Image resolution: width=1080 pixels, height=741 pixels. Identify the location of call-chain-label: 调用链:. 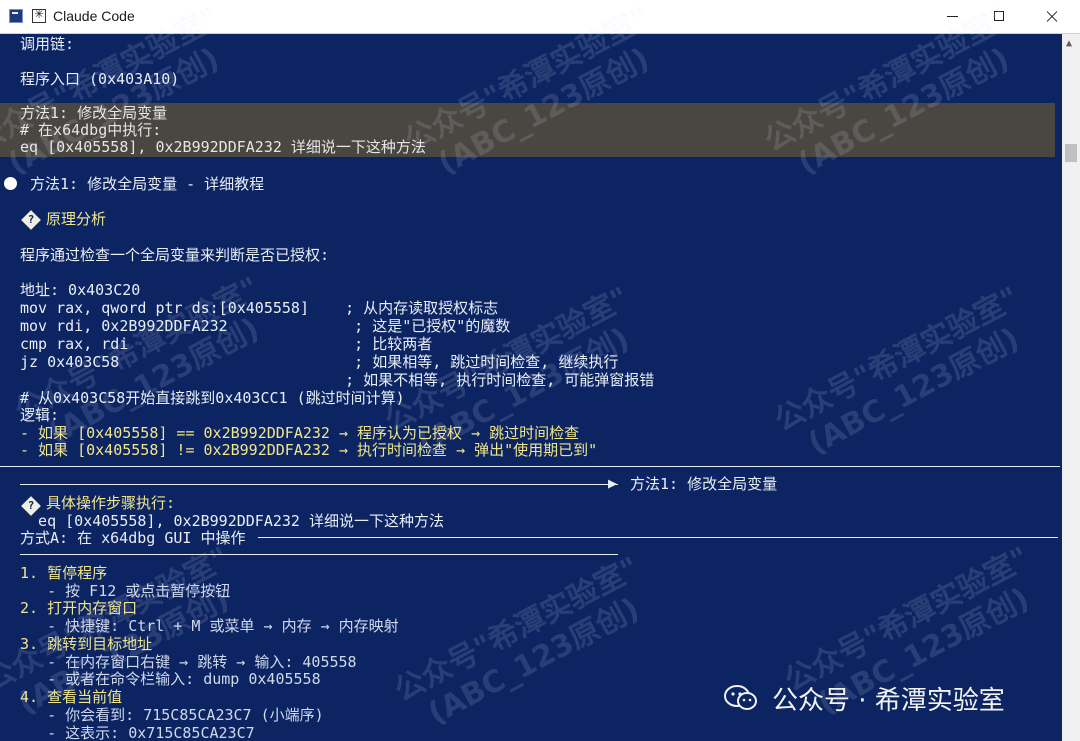
(47, 44).